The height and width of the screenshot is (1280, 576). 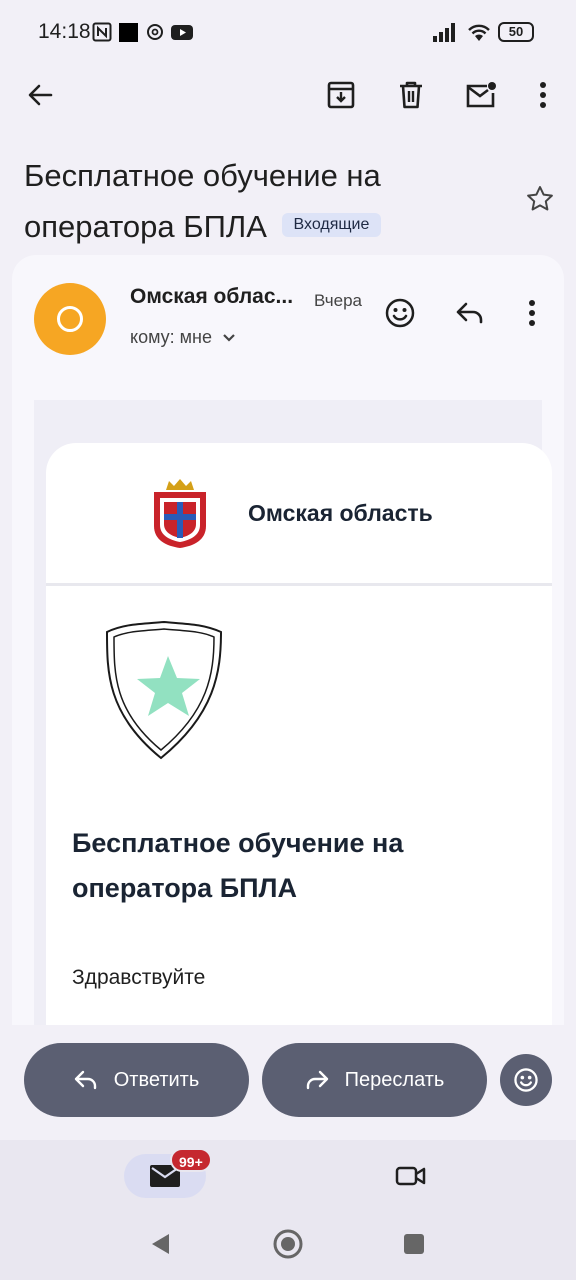 What do you see at coordinates (164, 690) in the screenshot?
I see `shield-star-icon` at bounding box center [164, 690].